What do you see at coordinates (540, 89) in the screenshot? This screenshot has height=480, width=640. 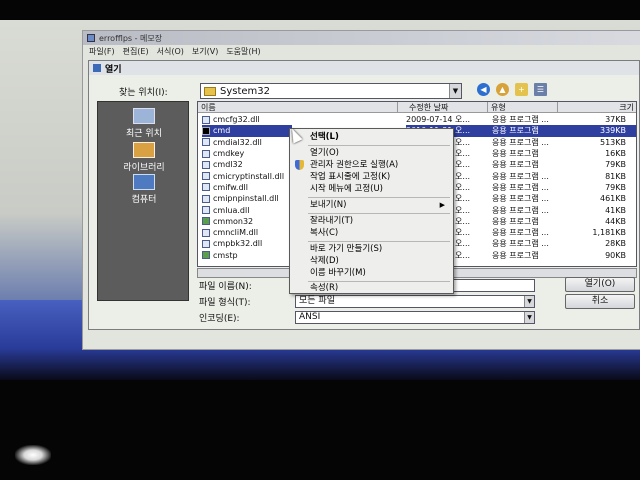 I see `view-menu-icon: ☰` at bounding box center [540, 89].